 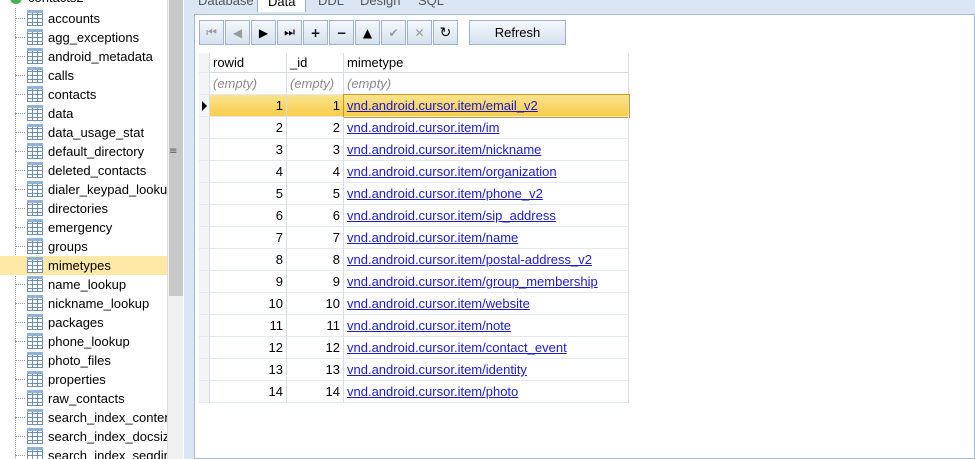 I want to click on cell-mimetype: vnd.android.cursor.item/name, so click(x=486, y=238).